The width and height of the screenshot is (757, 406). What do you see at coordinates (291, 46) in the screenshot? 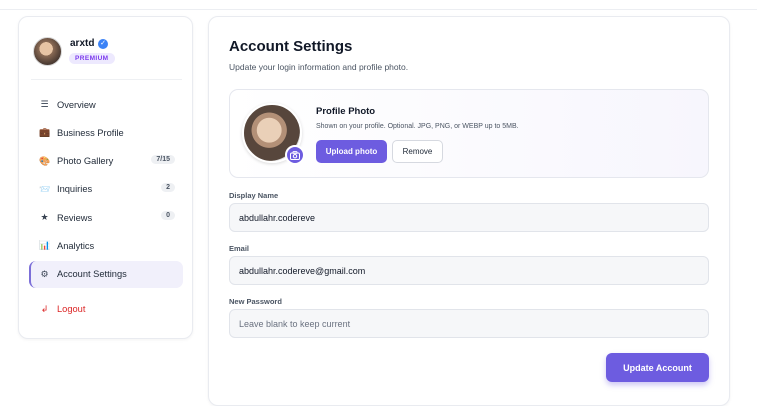
I see `page-title: Account Settings` at bounding box center [291, 46].